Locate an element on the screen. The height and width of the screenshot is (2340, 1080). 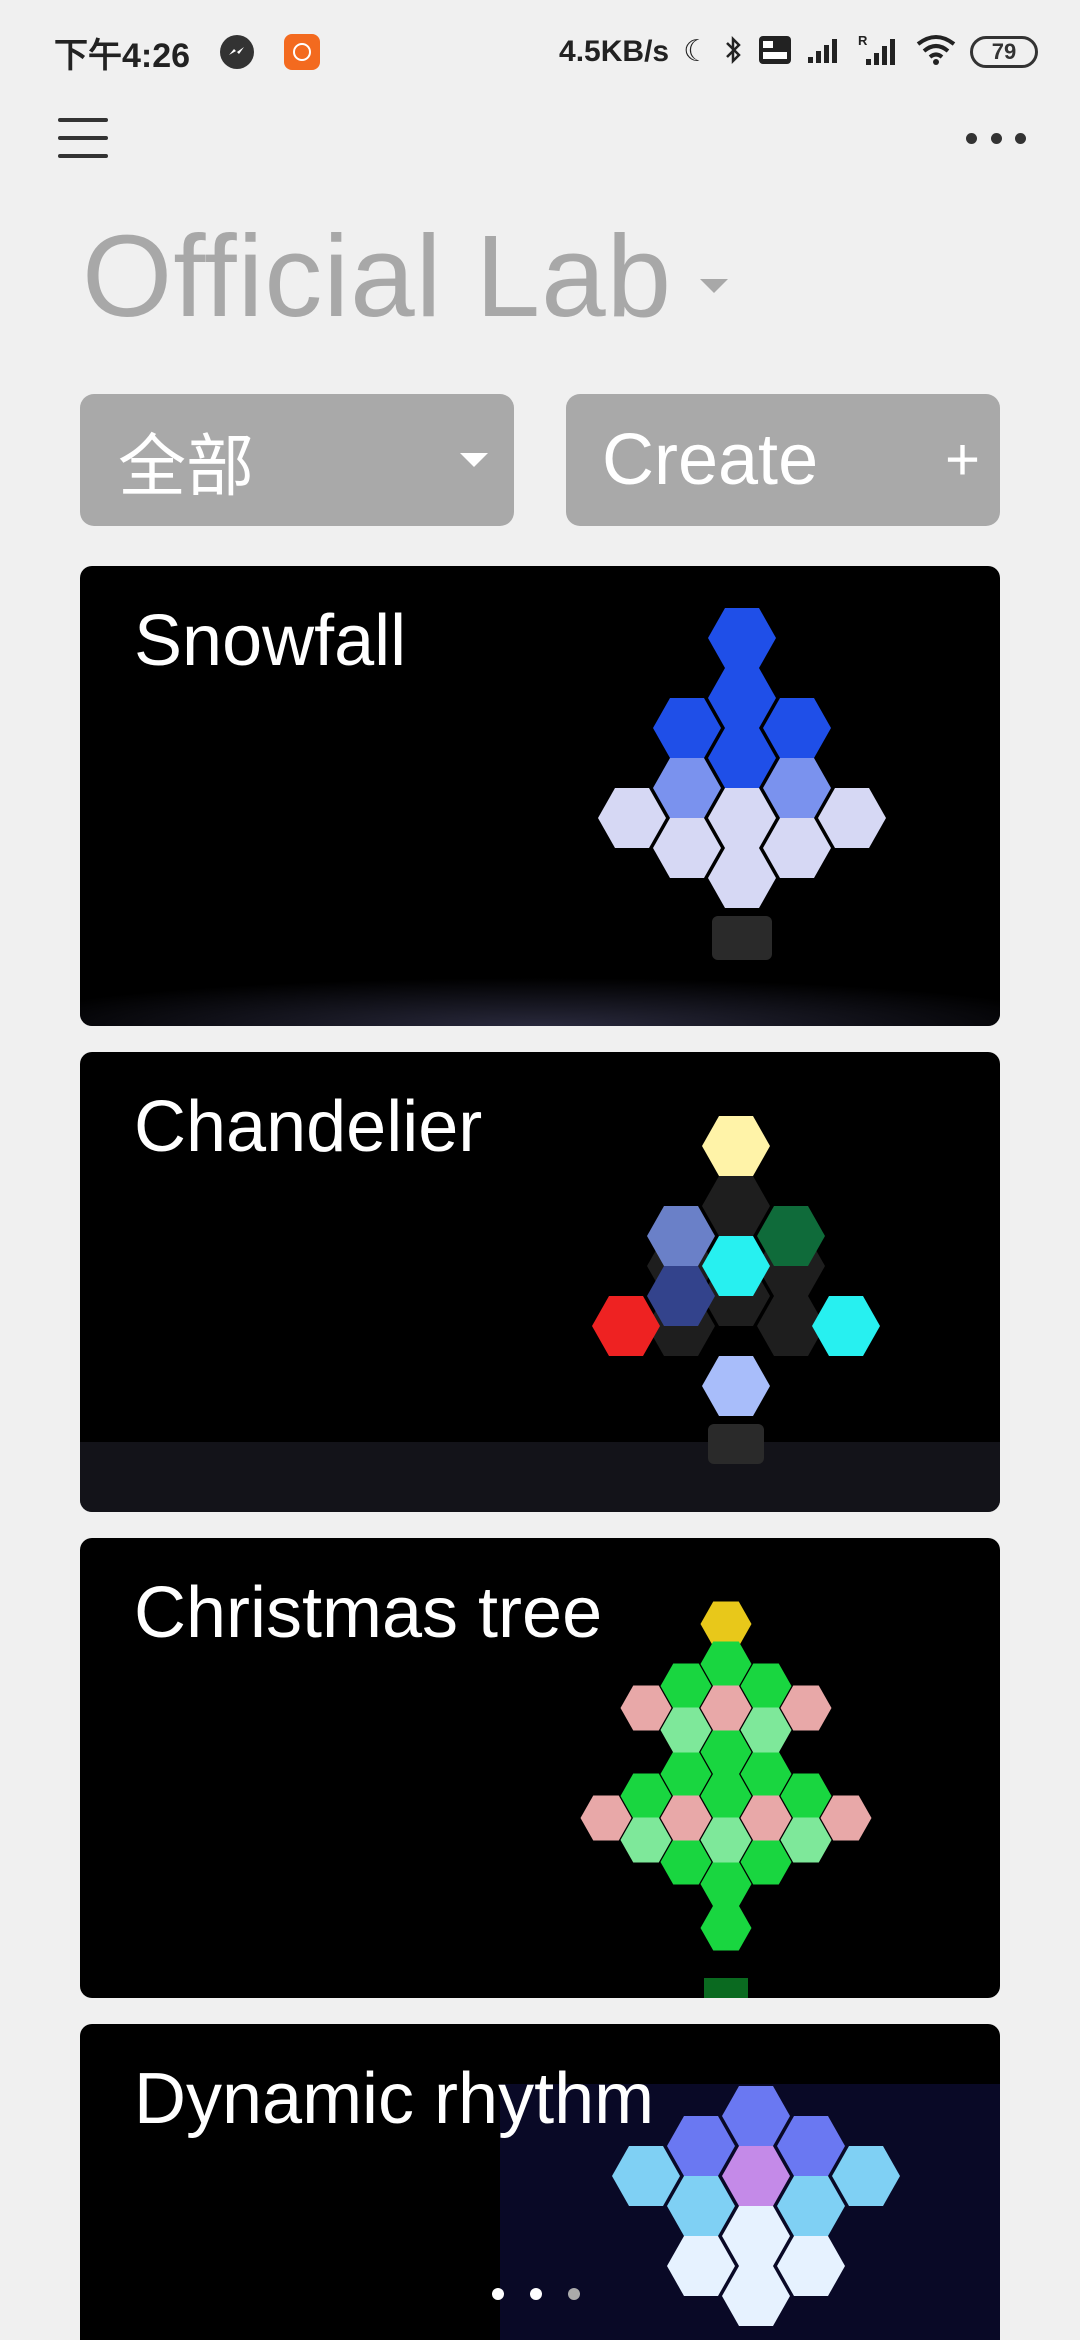
bluetooth-icon is located at coordinates (734, 52).